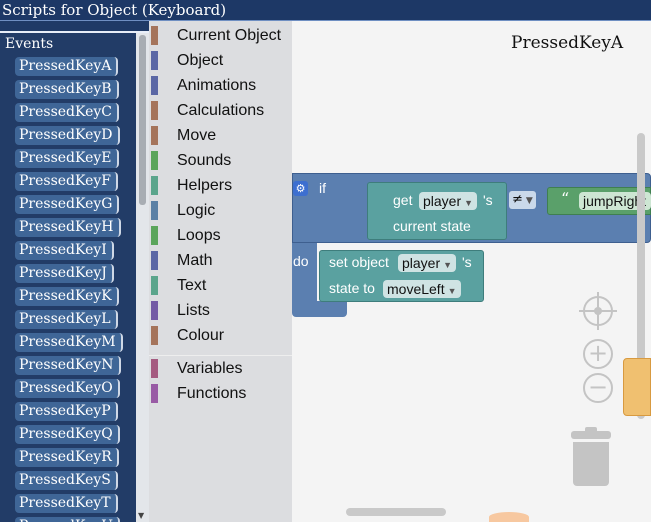  I want to click on event-item: PressedKeyT, so click(66, 503).